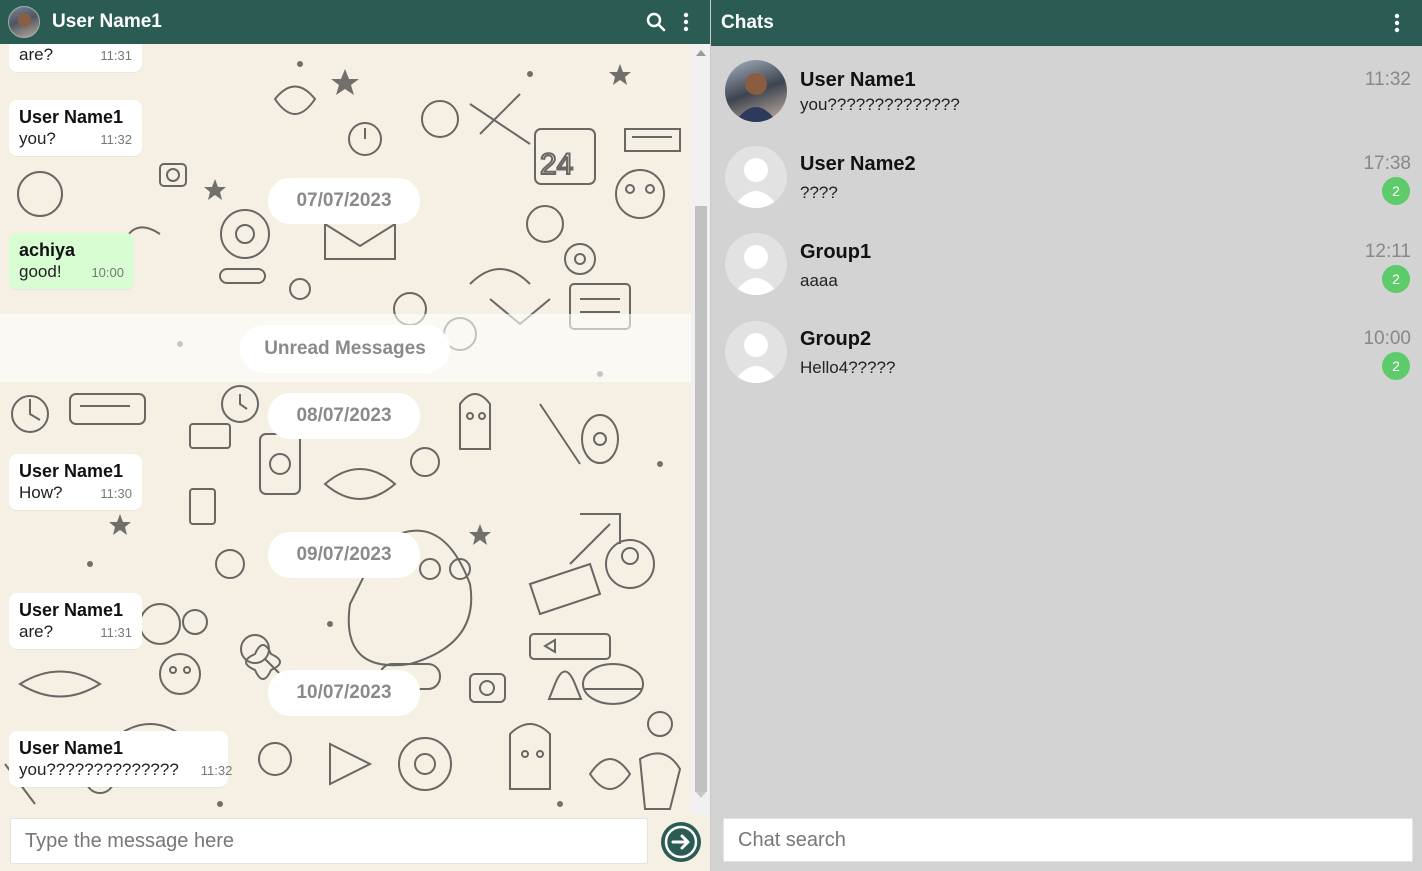  Describe the element at coordinates (1068, 840) in the screenshot. I see `chat-search-input` at that location.